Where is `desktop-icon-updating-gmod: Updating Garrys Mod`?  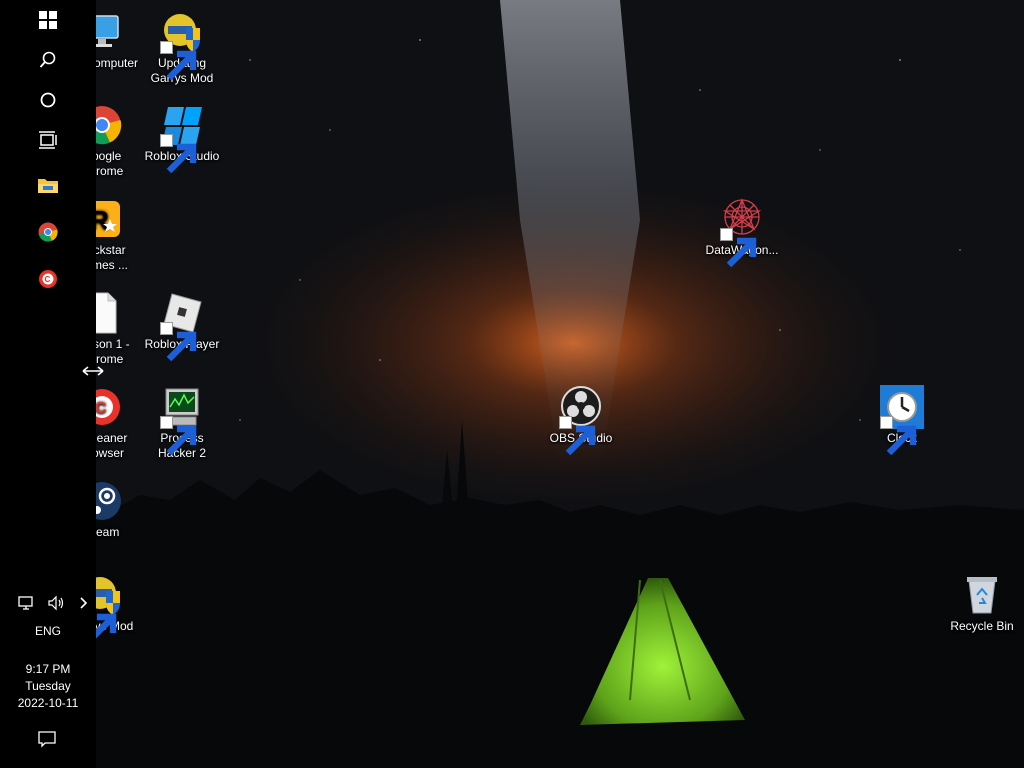
desktop-icon-updating-gmod: Updating Garrys Mod is located at coordinates (182, 48).